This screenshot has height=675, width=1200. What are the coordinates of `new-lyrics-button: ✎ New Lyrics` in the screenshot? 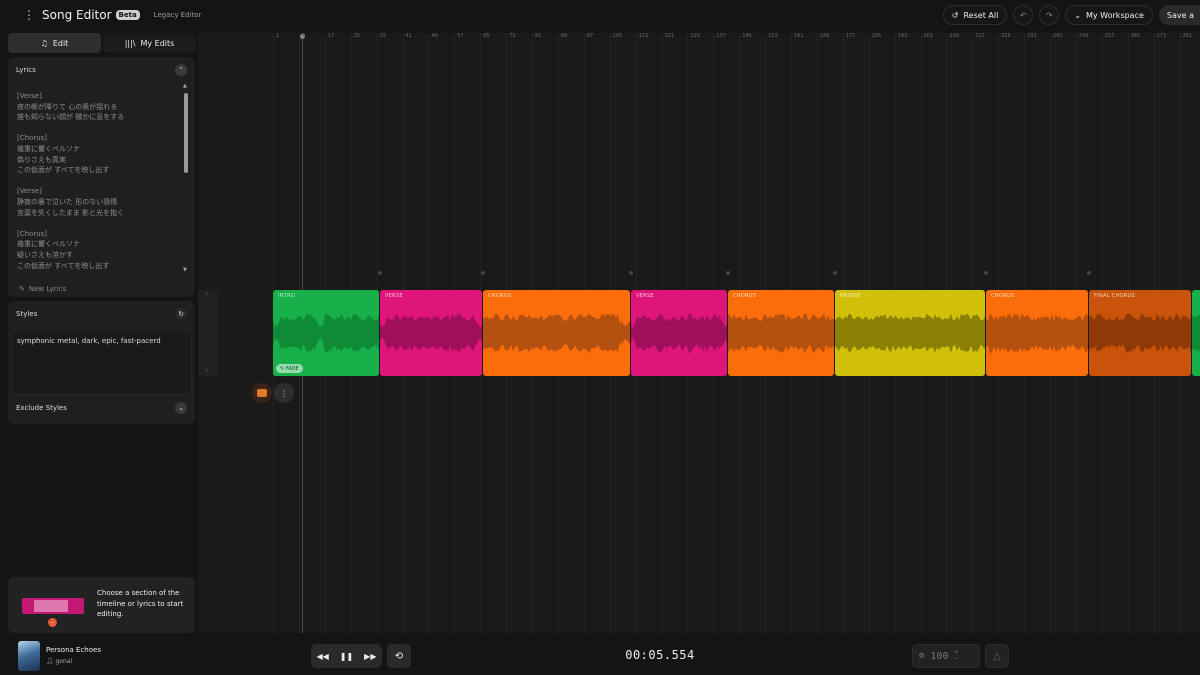 It's located at (42, 289).